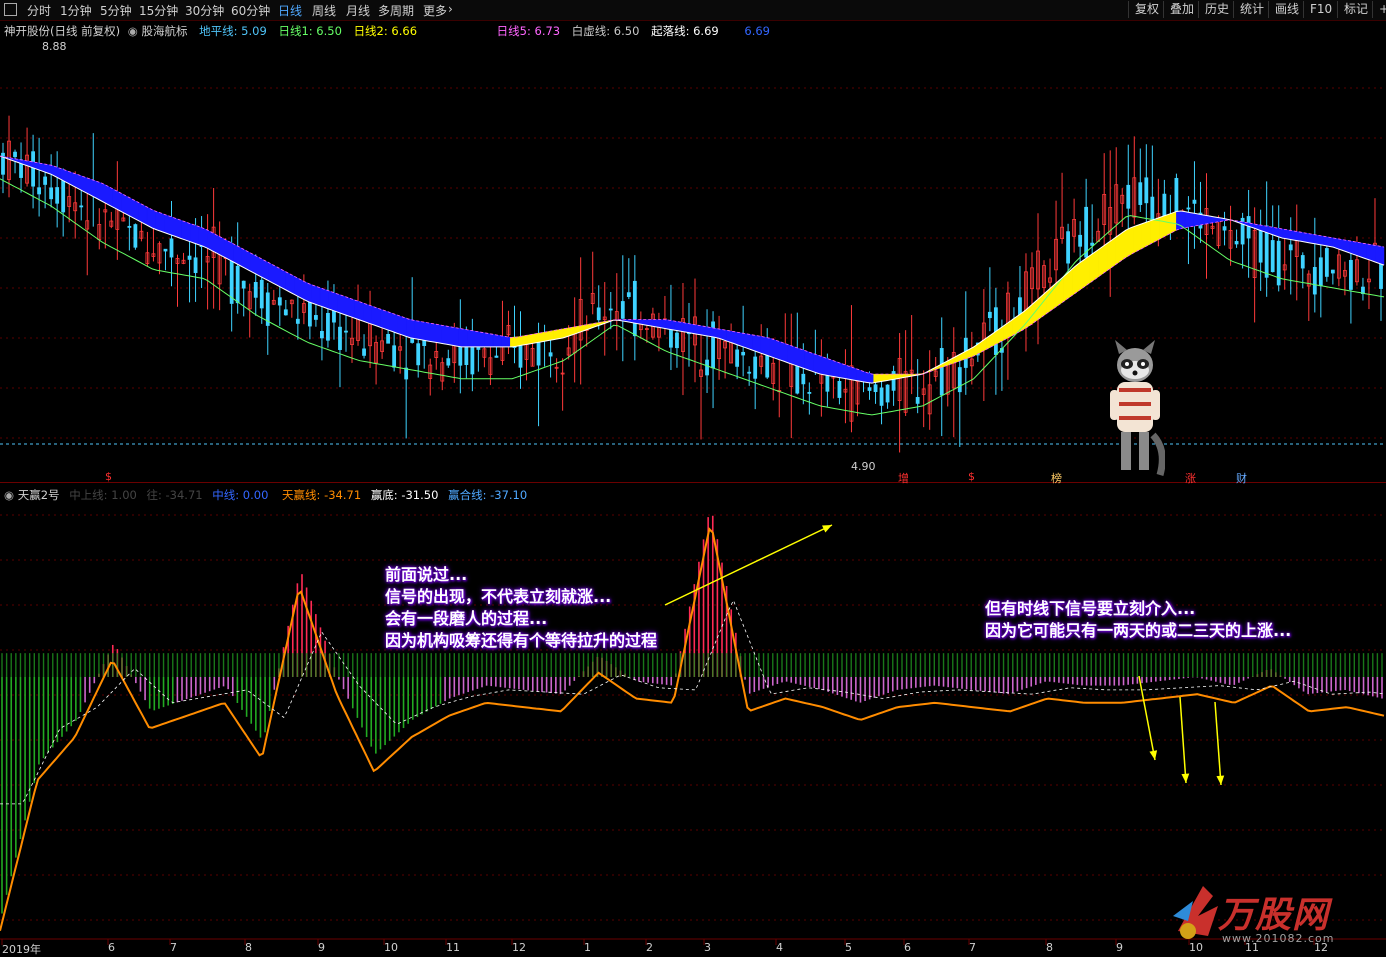  I want to click on annotation-line: 因为机构吸筹还得有个等待拉升的过程, so click(521, 640).